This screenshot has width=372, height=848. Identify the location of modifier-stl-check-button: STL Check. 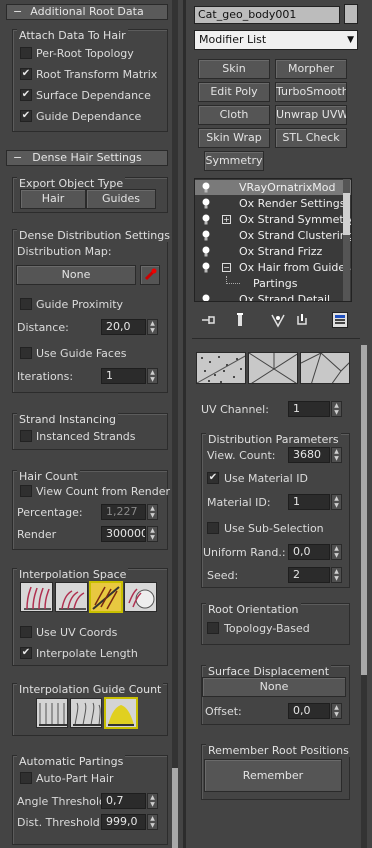
(311, 138).